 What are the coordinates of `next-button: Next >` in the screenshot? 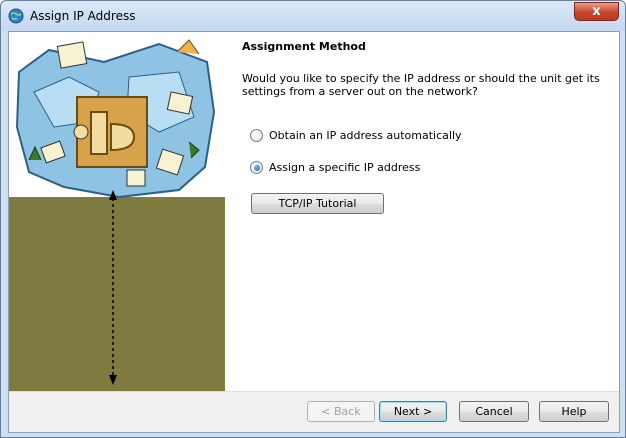 It's located at (413, 411).